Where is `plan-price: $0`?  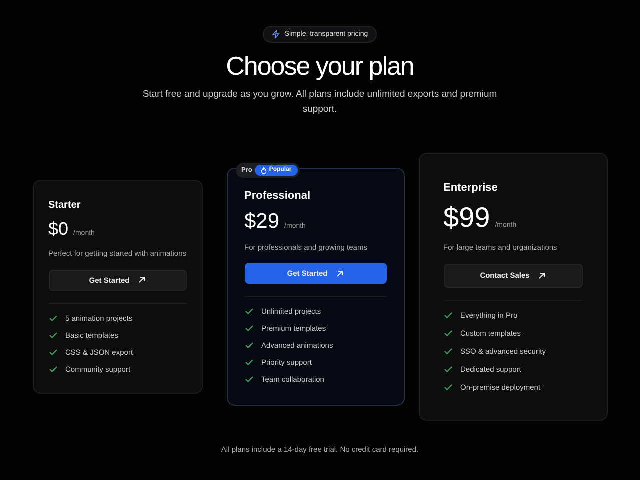 plan-price: $0 is located at coordinates (58, 229).